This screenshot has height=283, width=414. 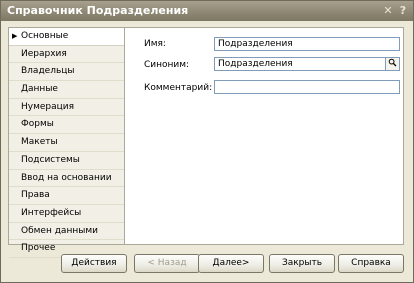 I want to click on nav-item-data-exchange: Обмен данными, so click(x=66, y=232).